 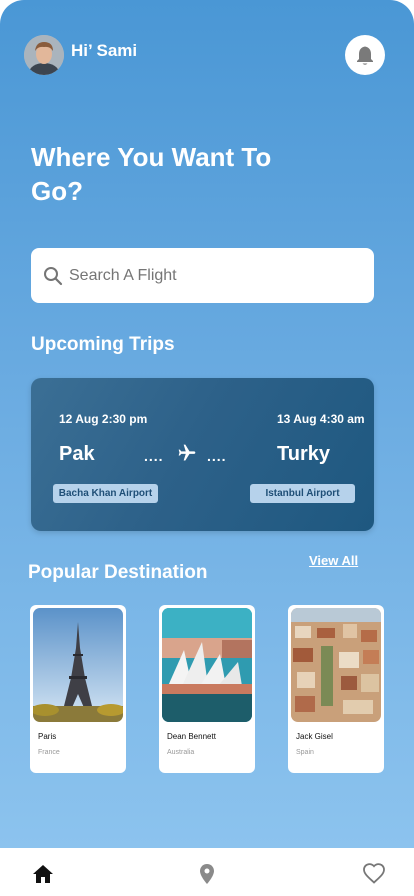 I want to click on destination-image-paris, so click(x=78, y=665).